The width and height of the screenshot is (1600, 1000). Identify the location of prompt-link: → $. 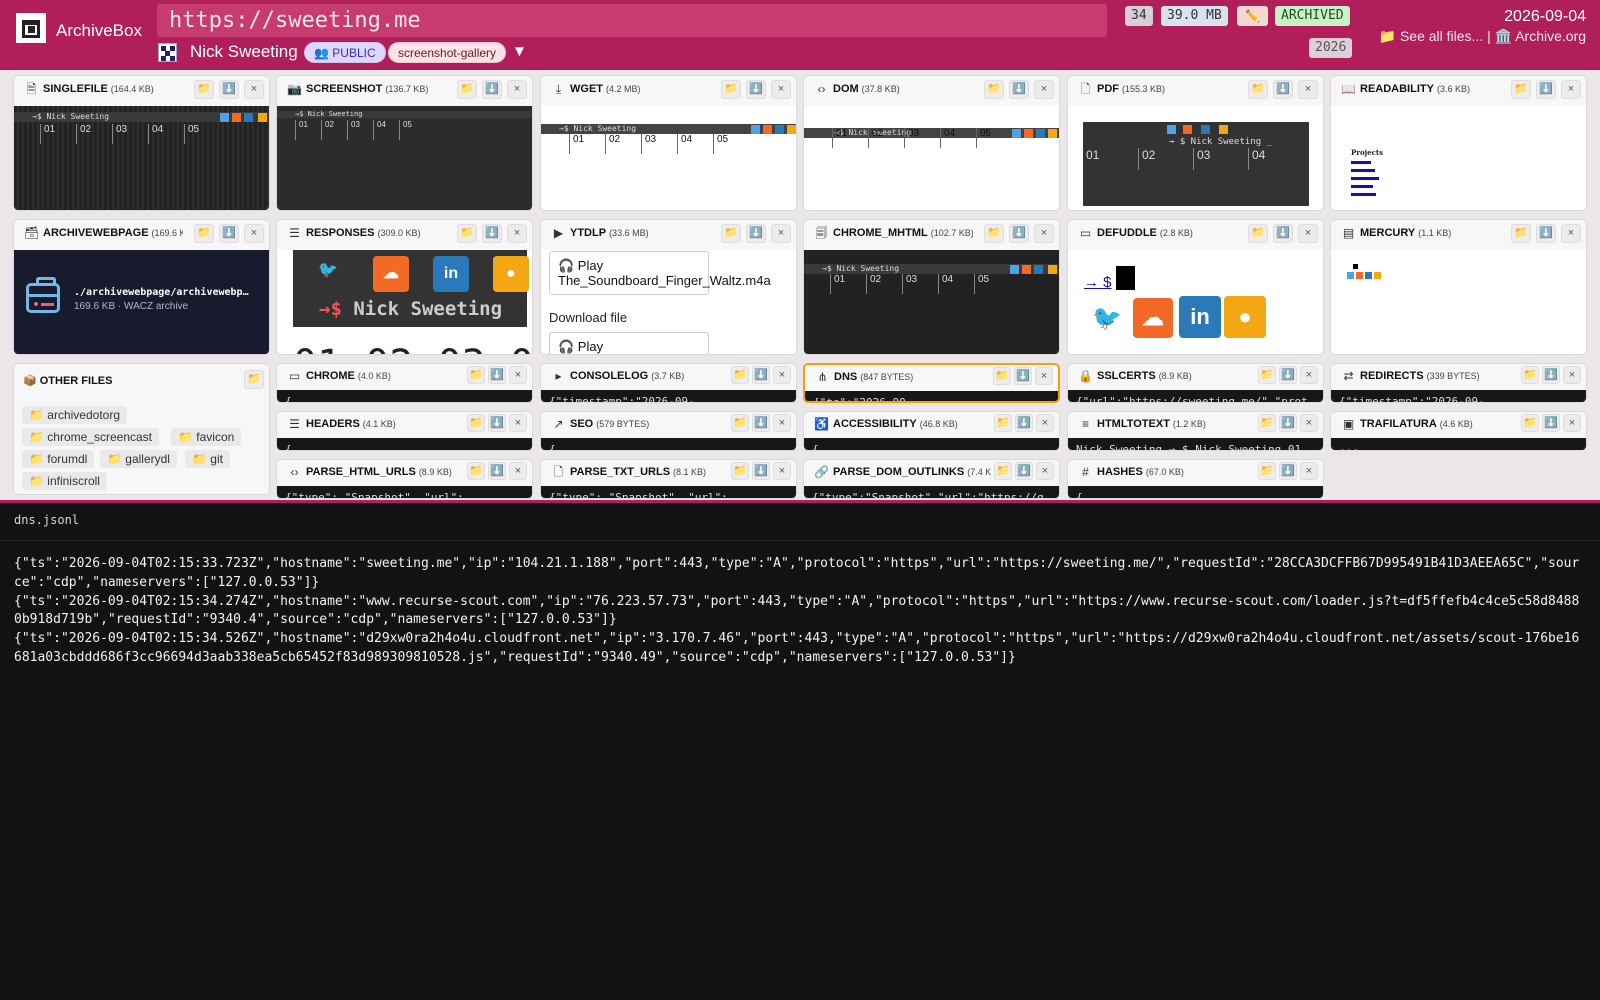
(1098, 282).